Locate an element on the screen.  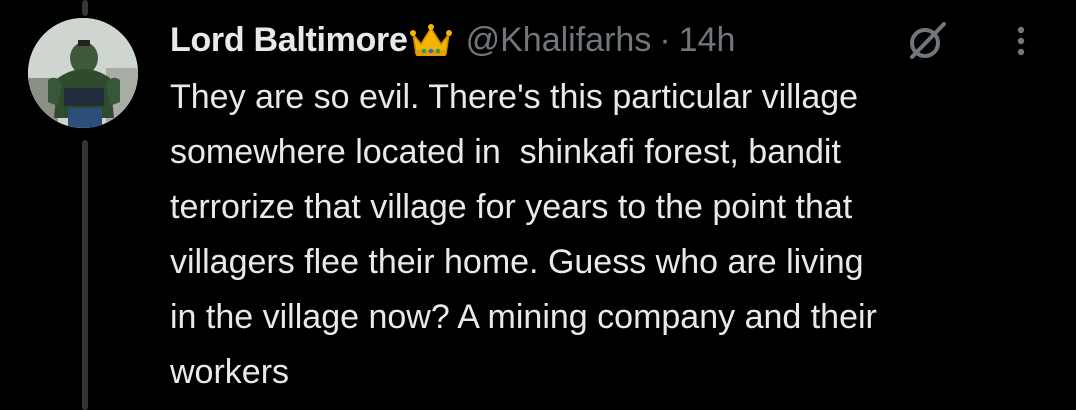
crown-icon is located at coordinates (430, 40).